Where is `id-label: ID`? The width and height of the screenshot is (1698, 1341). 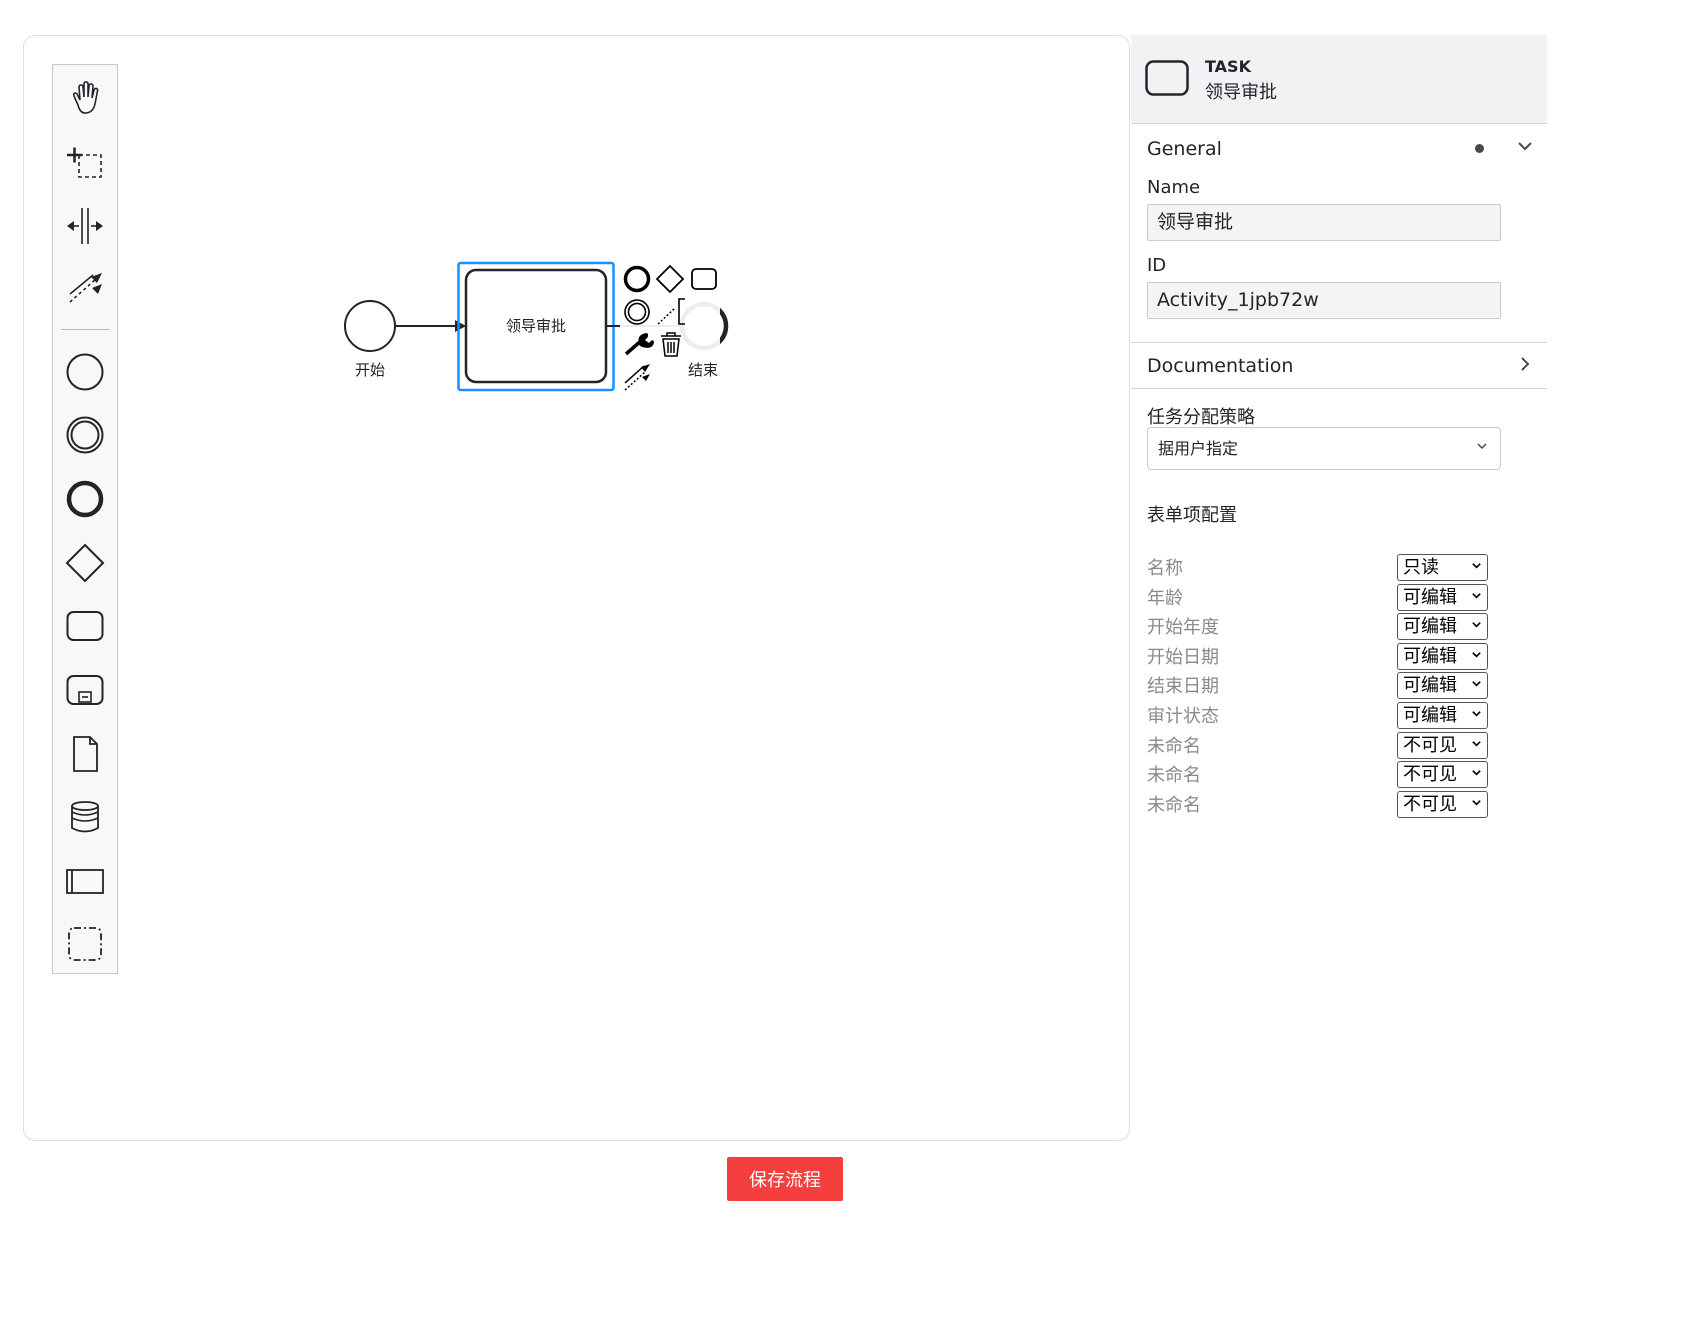
id-label: ID is located at coordinates (1157, 265).